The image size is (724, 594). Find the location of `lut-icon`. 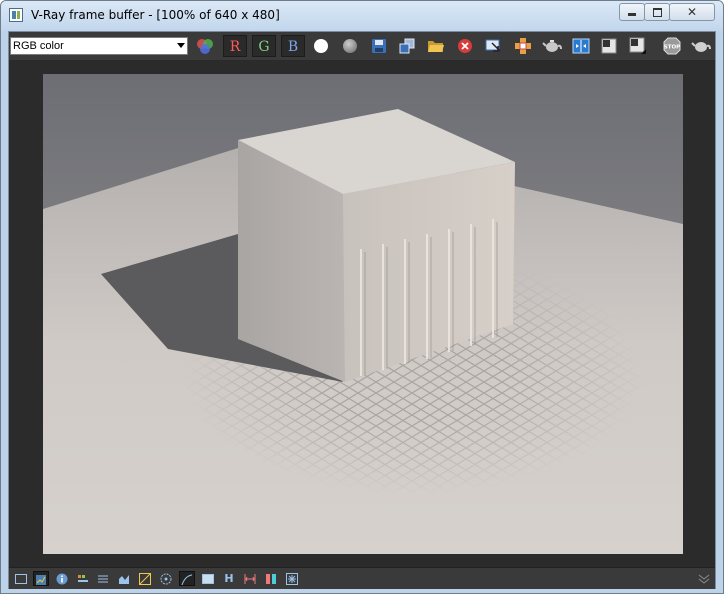

lut-icon is located at coordinates (208, 579).